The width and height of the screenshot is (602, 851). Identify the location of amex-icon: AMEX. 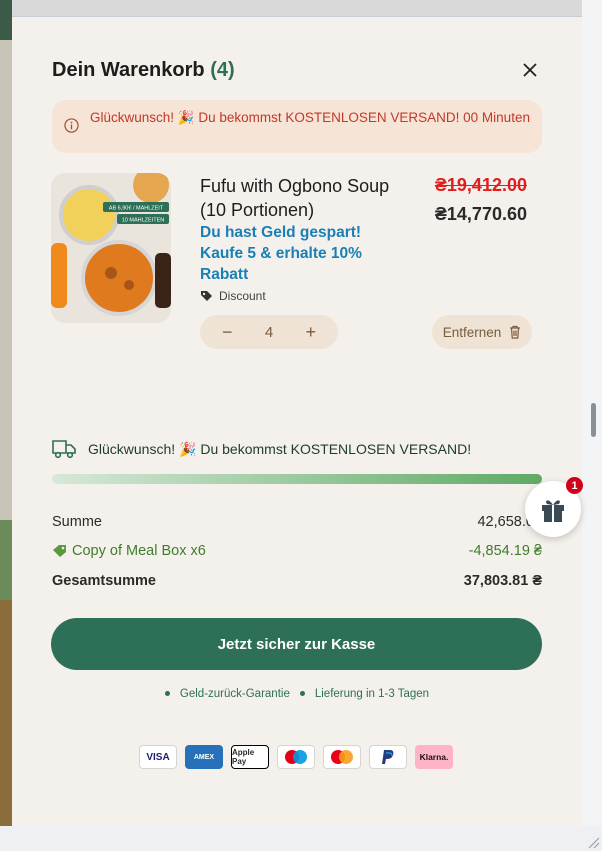
(204, 757).